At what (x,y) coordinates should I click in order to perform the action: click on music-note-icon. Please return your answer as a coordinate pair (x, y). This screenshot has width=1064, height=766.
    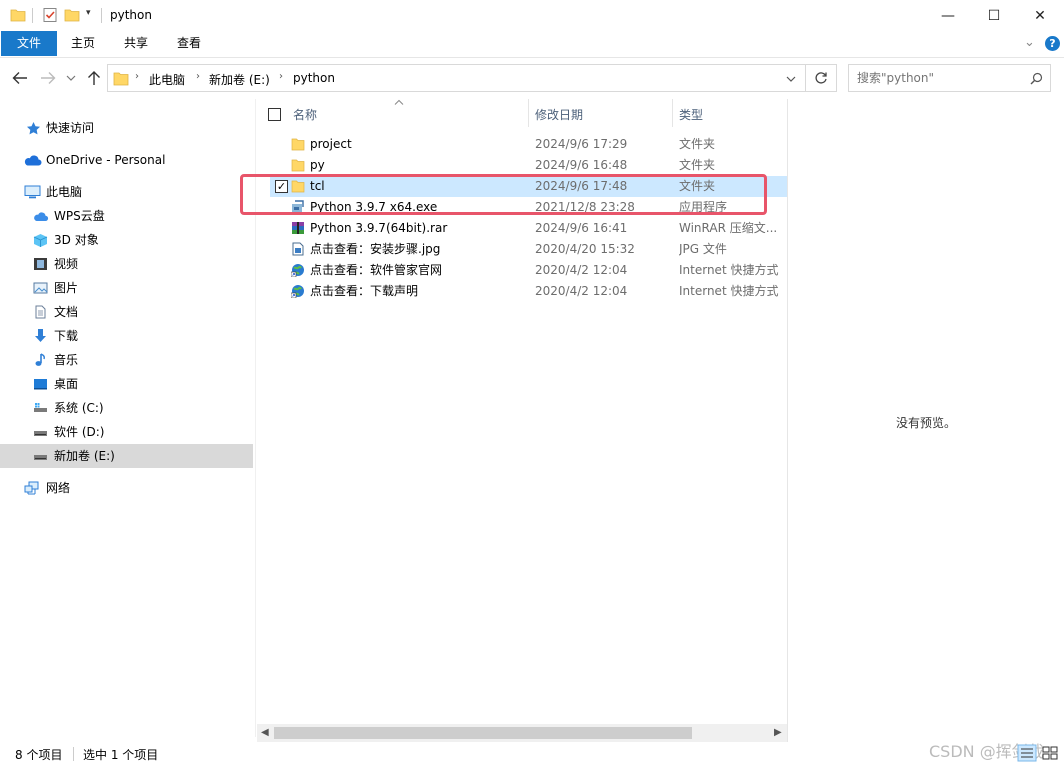
    Looking at the image, I should click on (40, 359).